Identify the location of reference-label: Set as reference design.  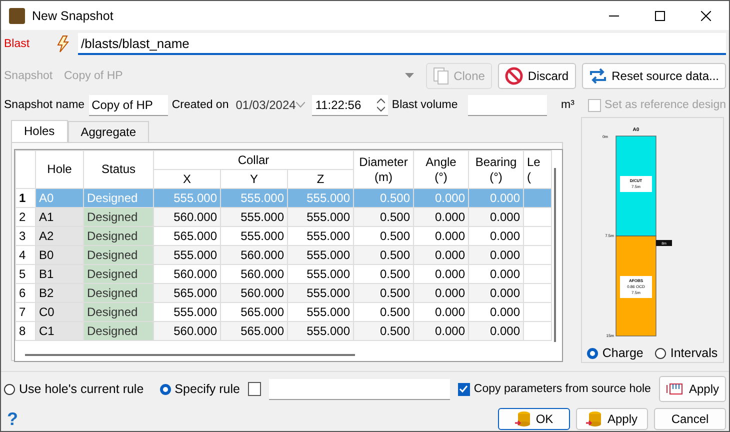
(665, 105).